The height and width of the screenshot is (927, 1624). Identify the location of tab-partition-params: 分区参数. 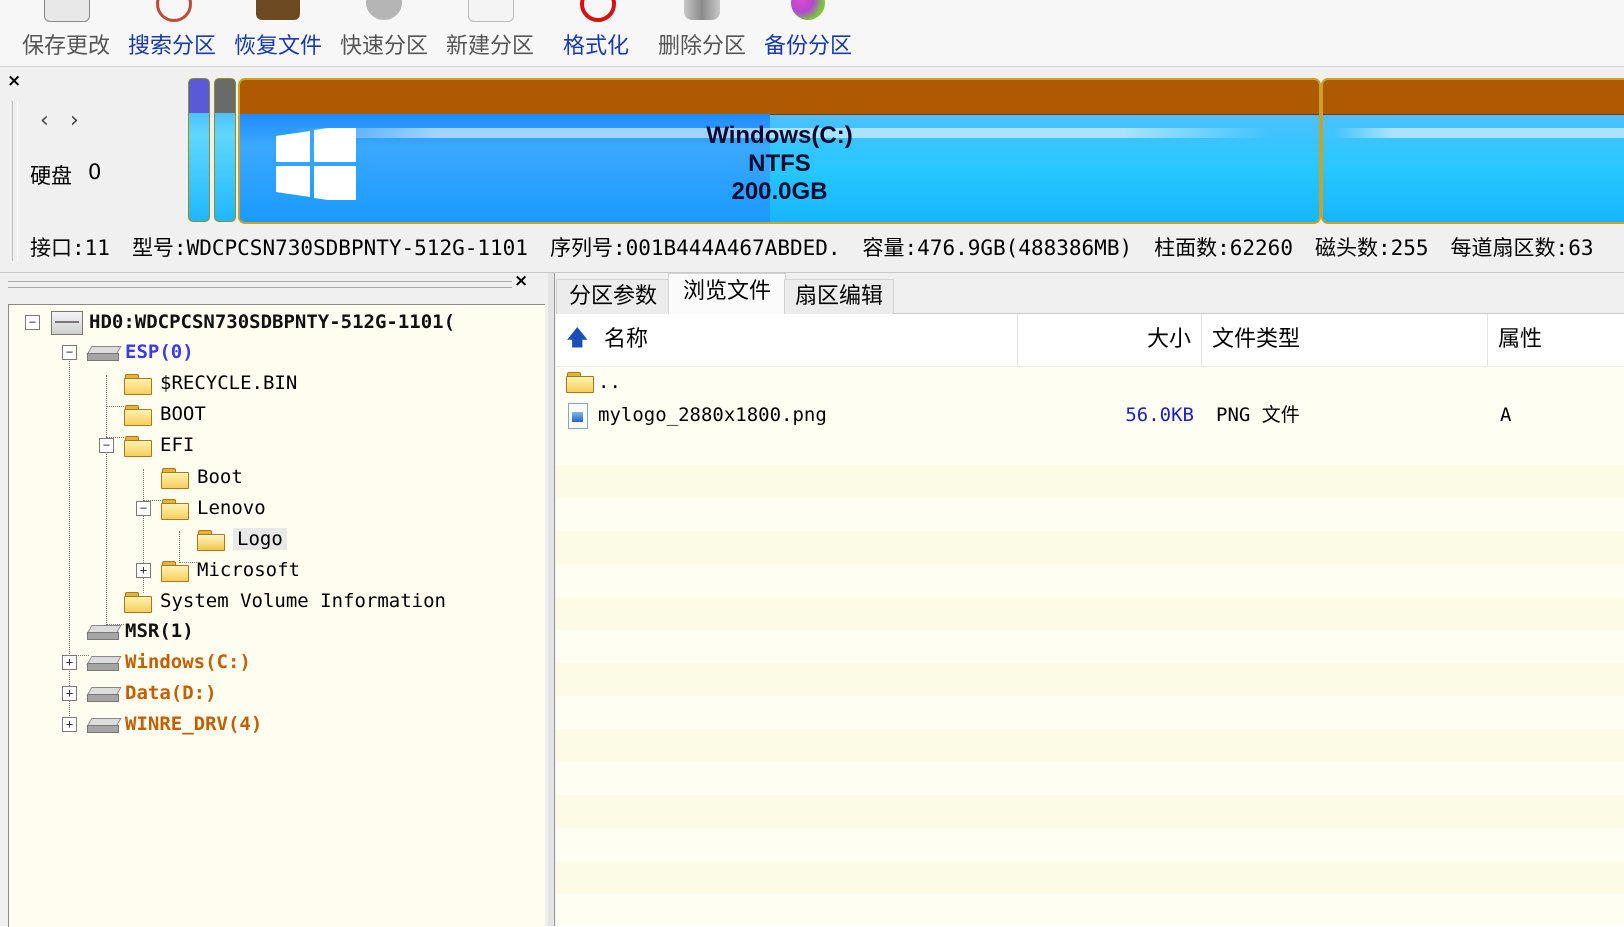
(613, 296).